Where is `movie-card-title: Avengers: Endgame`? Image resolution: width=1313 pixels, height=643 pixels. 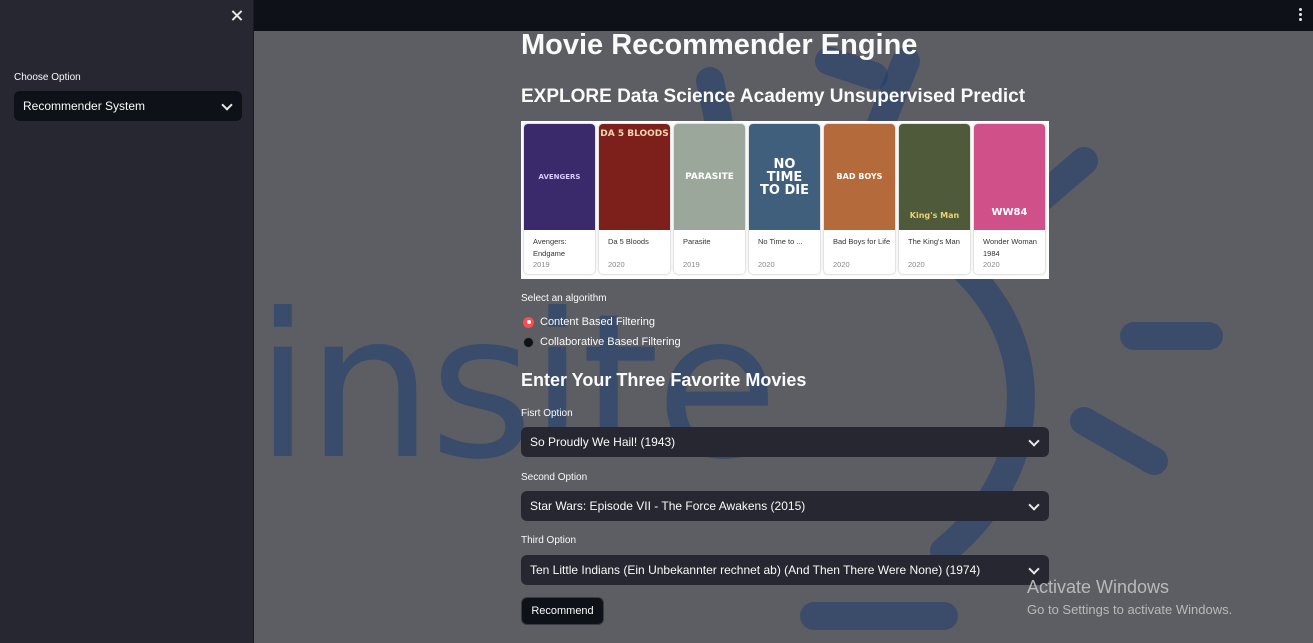
movie-card-title: Avengers: Endgame is located at coordinates (550, 247).